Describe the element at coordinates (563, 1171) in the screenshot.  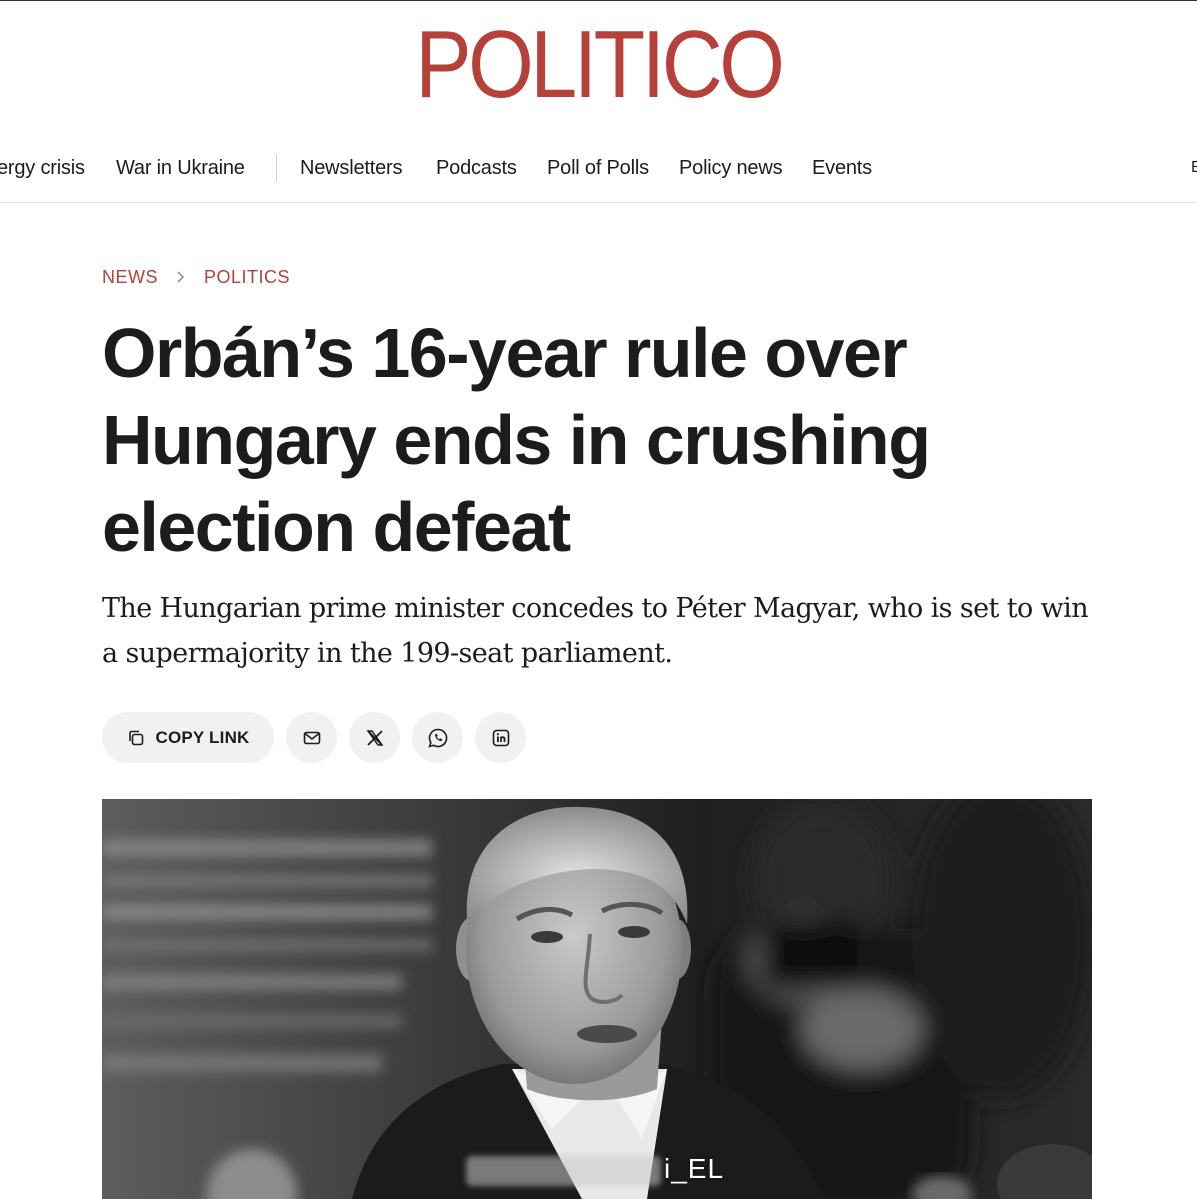
I see `watermark-backdrop` at that location.